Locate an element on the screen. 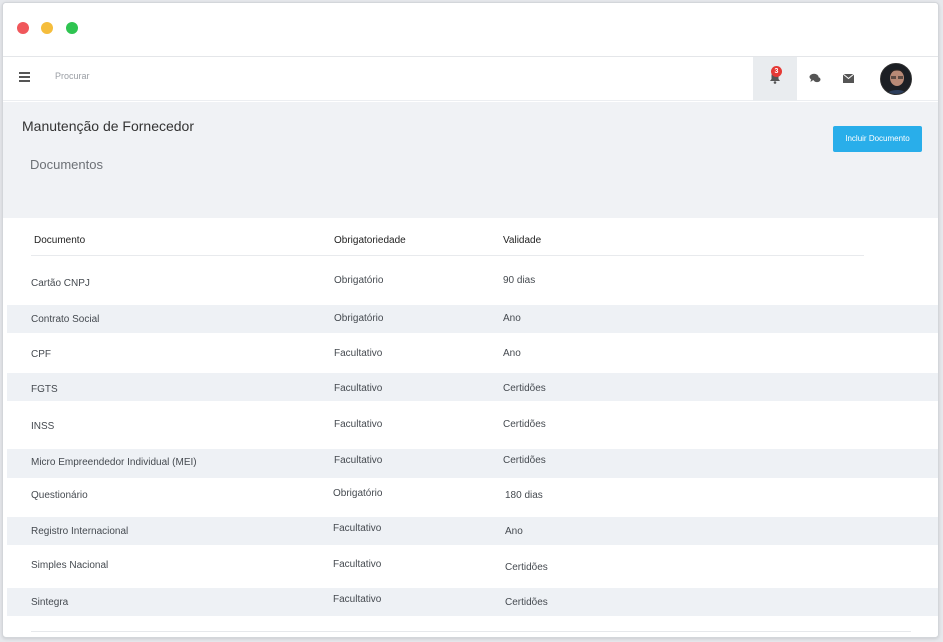  avatar-image is located at coordinates (896, 79).